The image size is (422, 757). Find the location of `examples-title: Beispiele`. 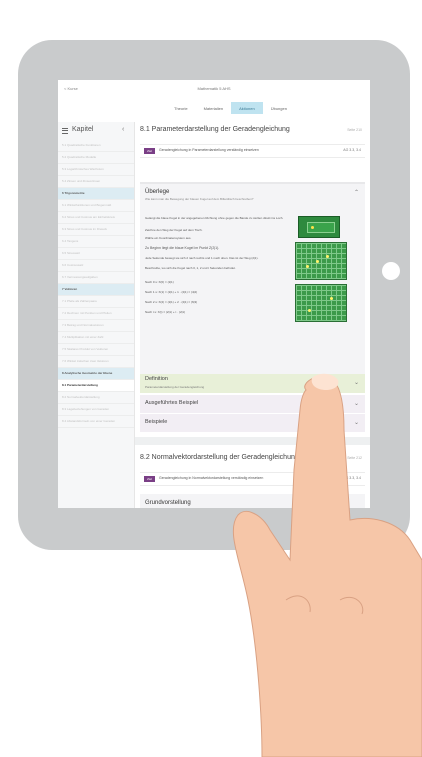

examples-title: Beispiele is located at coordinates (156, 422).